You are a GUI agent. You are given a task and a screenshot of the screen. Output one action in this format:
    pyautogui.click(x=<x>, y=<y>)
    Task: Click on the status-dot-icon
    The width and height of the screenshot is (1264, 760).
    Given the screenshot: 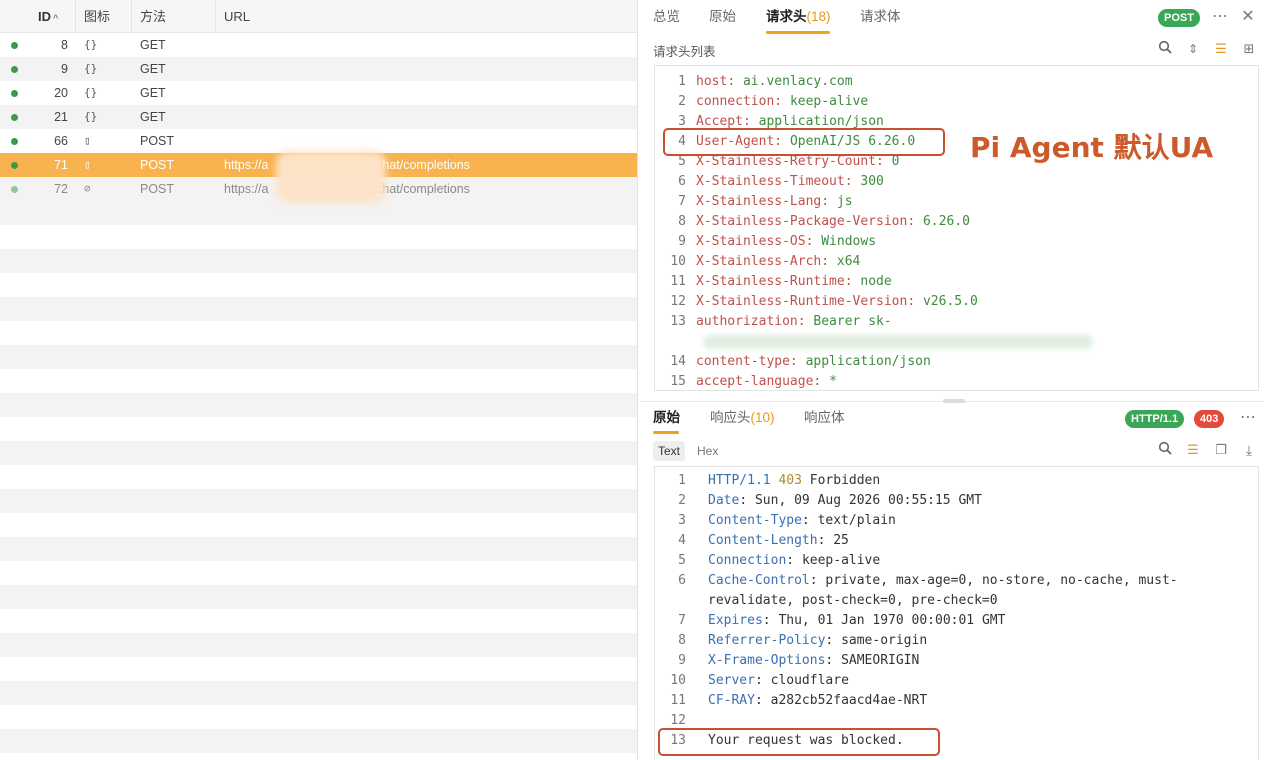 What is the action you would take?
    pyautogui.click(x=14, y=93)
    